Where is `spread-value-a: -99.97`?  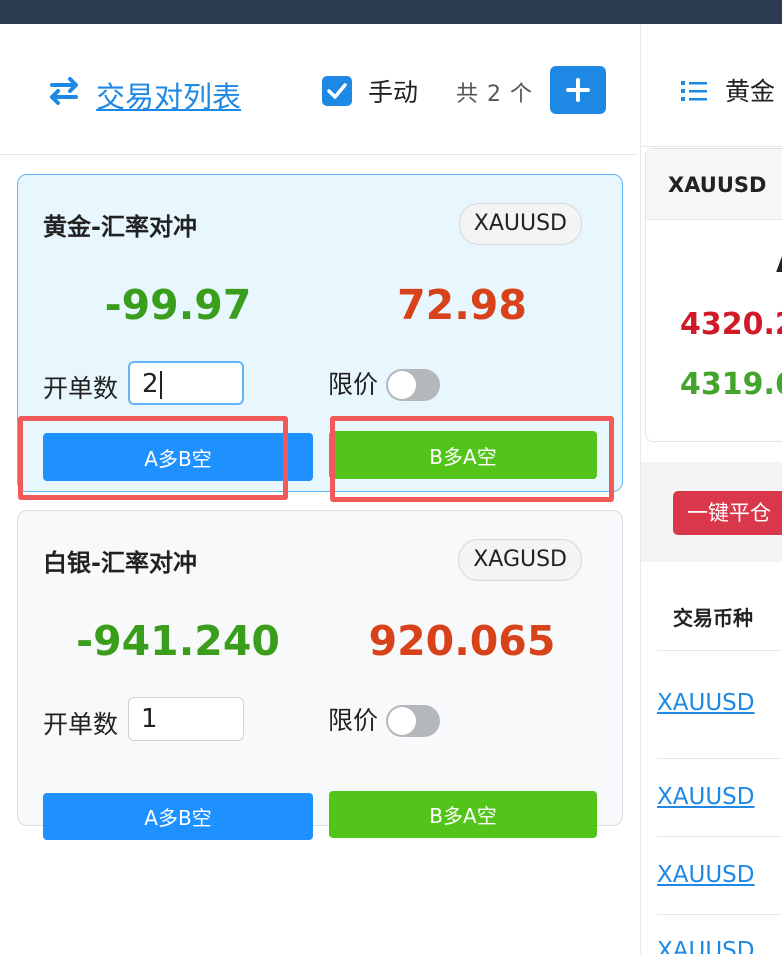 spread-value-a: -99.97 is located at coordinates (178, 305).